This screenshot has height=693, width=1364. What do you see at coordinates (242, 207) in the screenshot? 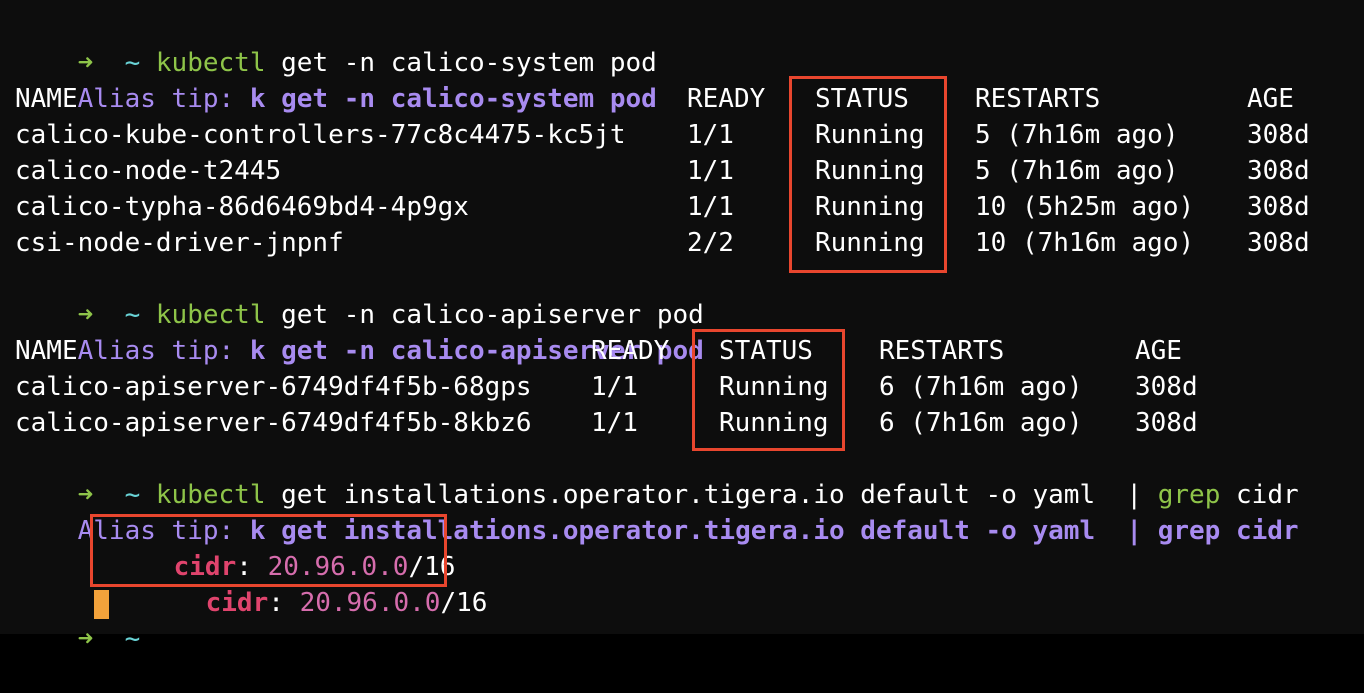
I see `pod-name: calico-typha-86d6469bd4-4p9gx` at bounding box center [242, 207].